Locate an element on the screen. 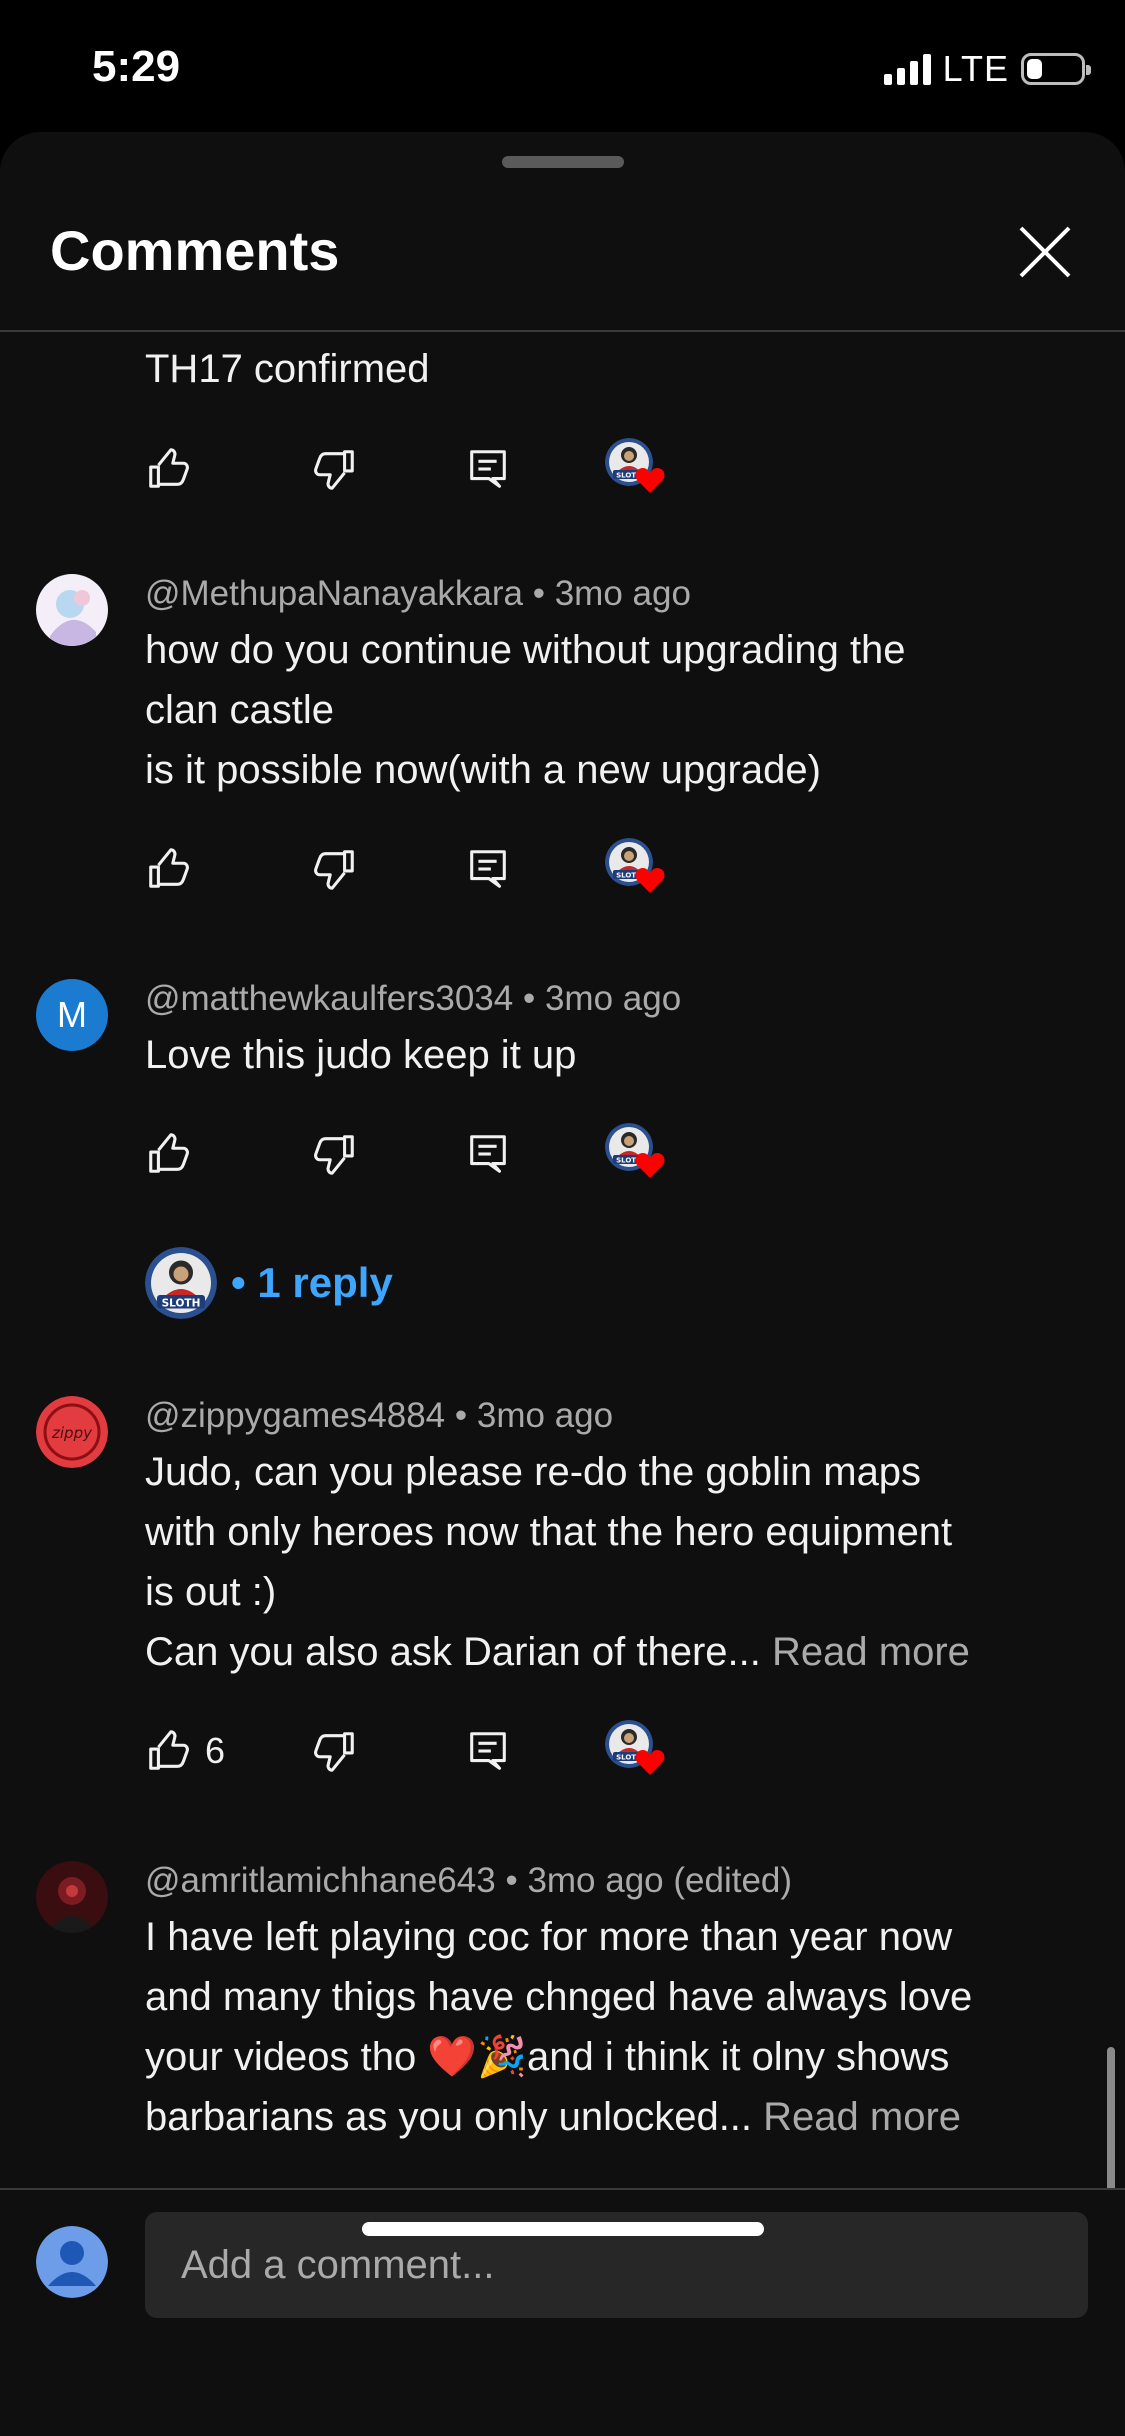  comment-meta: @matthewkaulfers3034 • 3mo ago is located at coordinates (413, 998).